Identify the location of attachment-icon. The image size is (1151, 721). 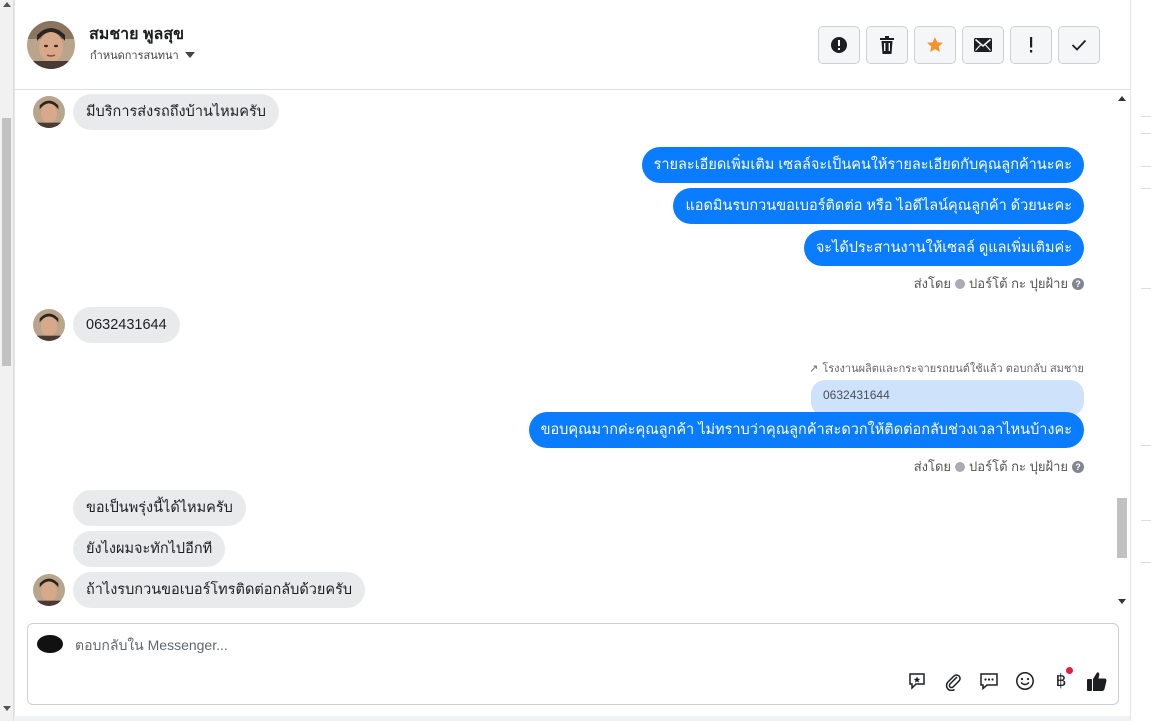
(953, 682).